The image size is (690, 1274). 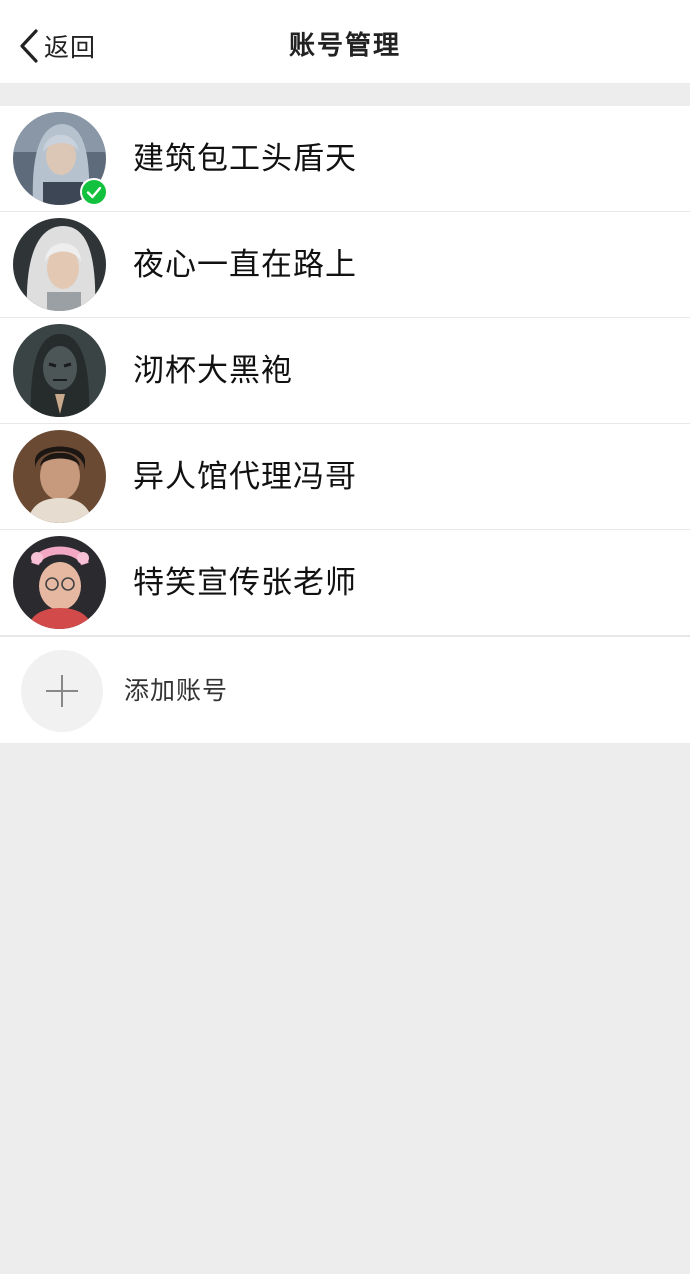 I want to click on account-name: 沏杯大黑袍, so click(x=213, y=371).